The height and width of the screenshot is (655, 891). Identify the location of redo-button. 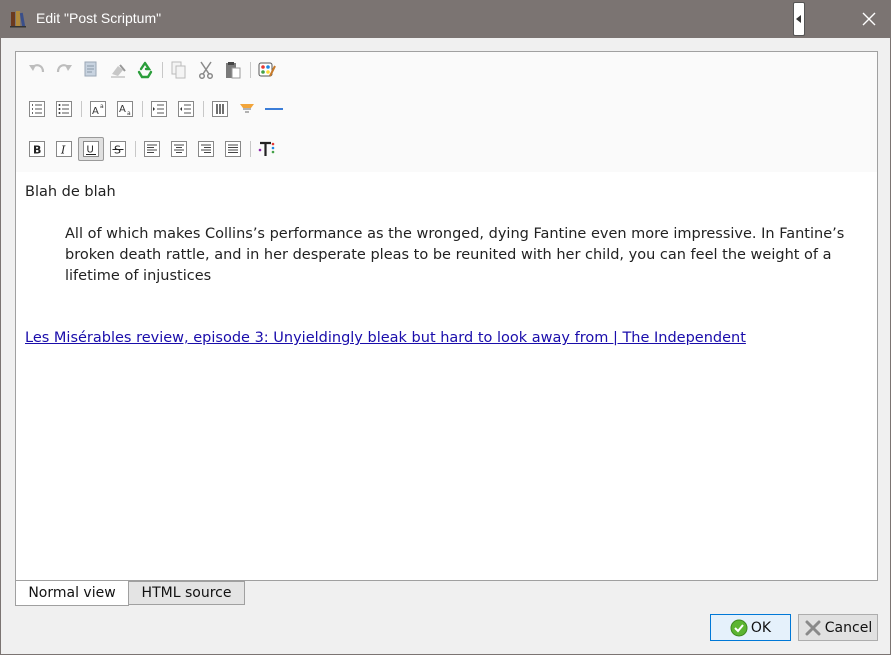
(64, 70).